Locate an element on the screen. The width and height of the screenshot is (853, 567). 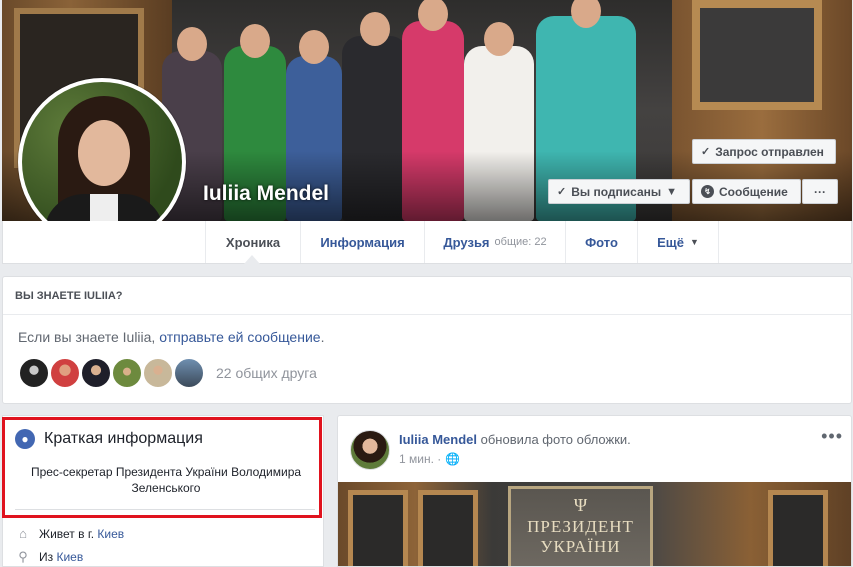
home-icon: ⌂ is located at coordinates (23, 533).